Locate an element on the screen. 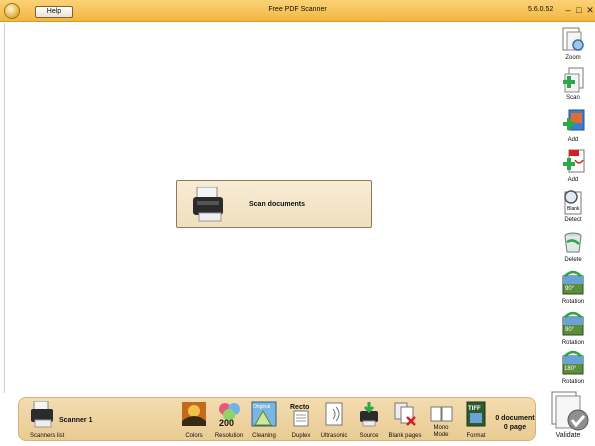  window-title: Free PDF Scanner is located at coordinates (297, 9).